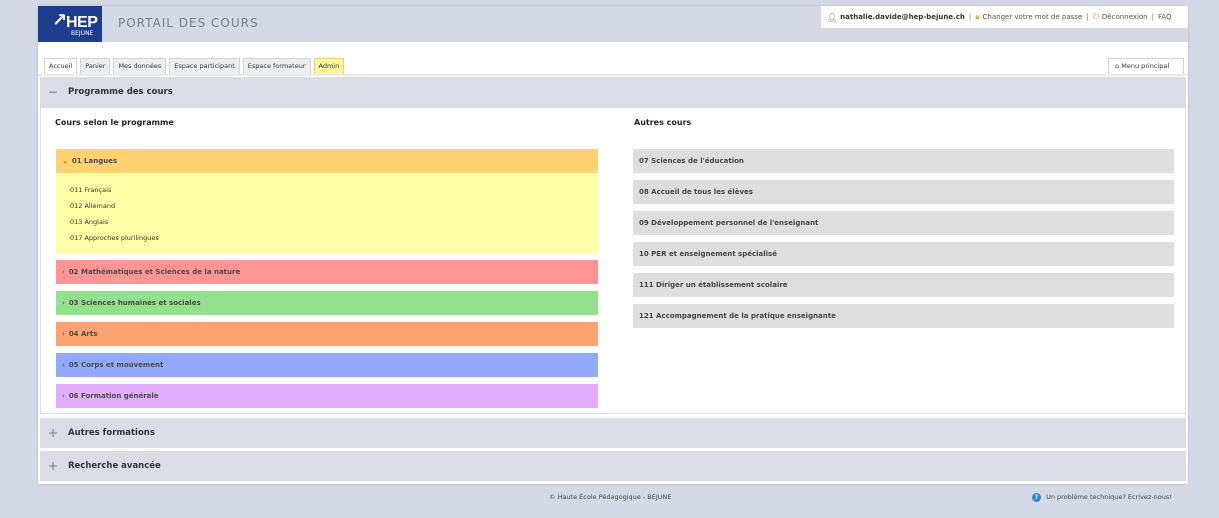 The height and width of the screenshot is (518, 1219). I want to click on tab-admin: Admin, so click(329, 66).